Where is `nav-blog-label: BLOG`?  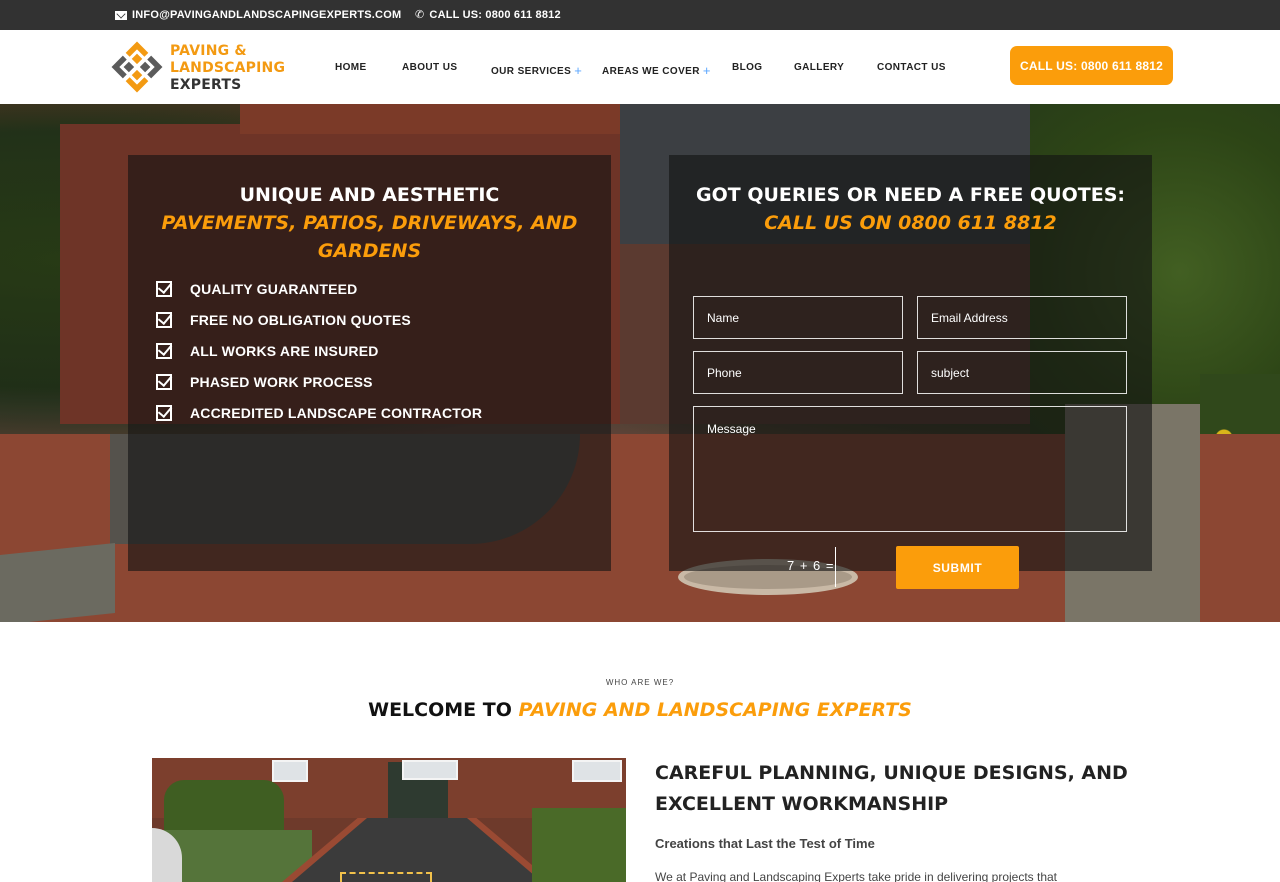 nav-blog-label: BLOG is located at coordinates (747, 67).